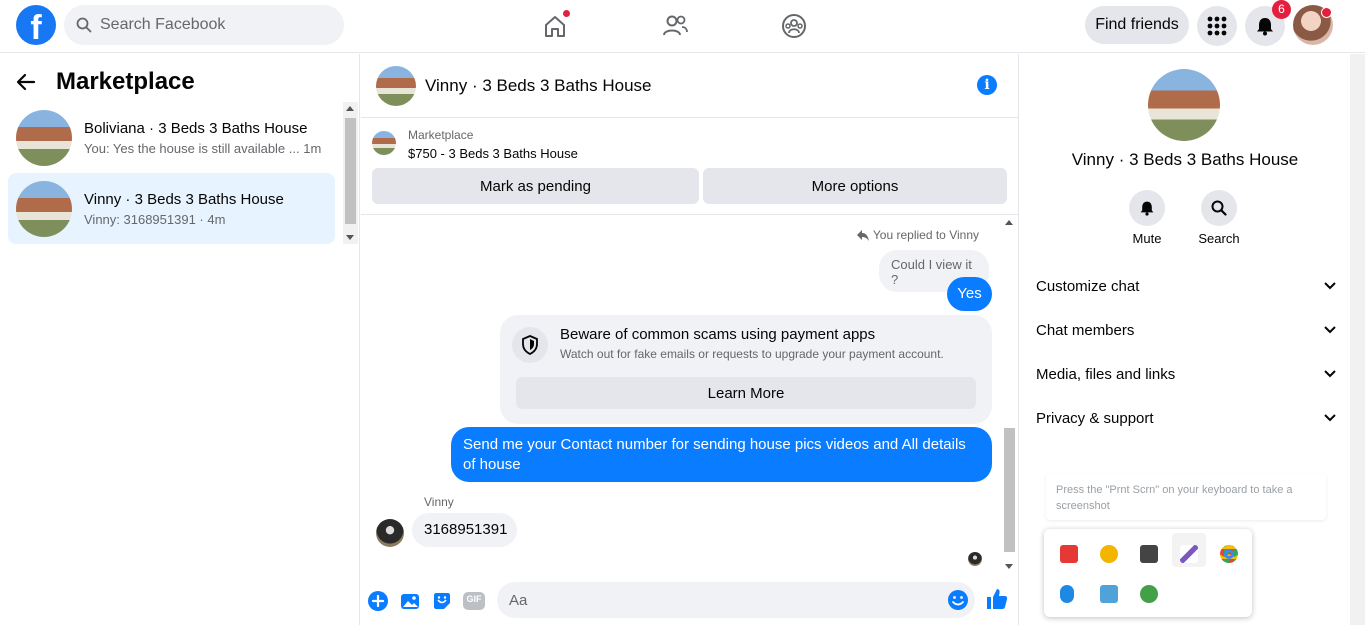 The width and height of the screenshot is (1365, 625). I want to click on menu-button, so click(1217, 26).